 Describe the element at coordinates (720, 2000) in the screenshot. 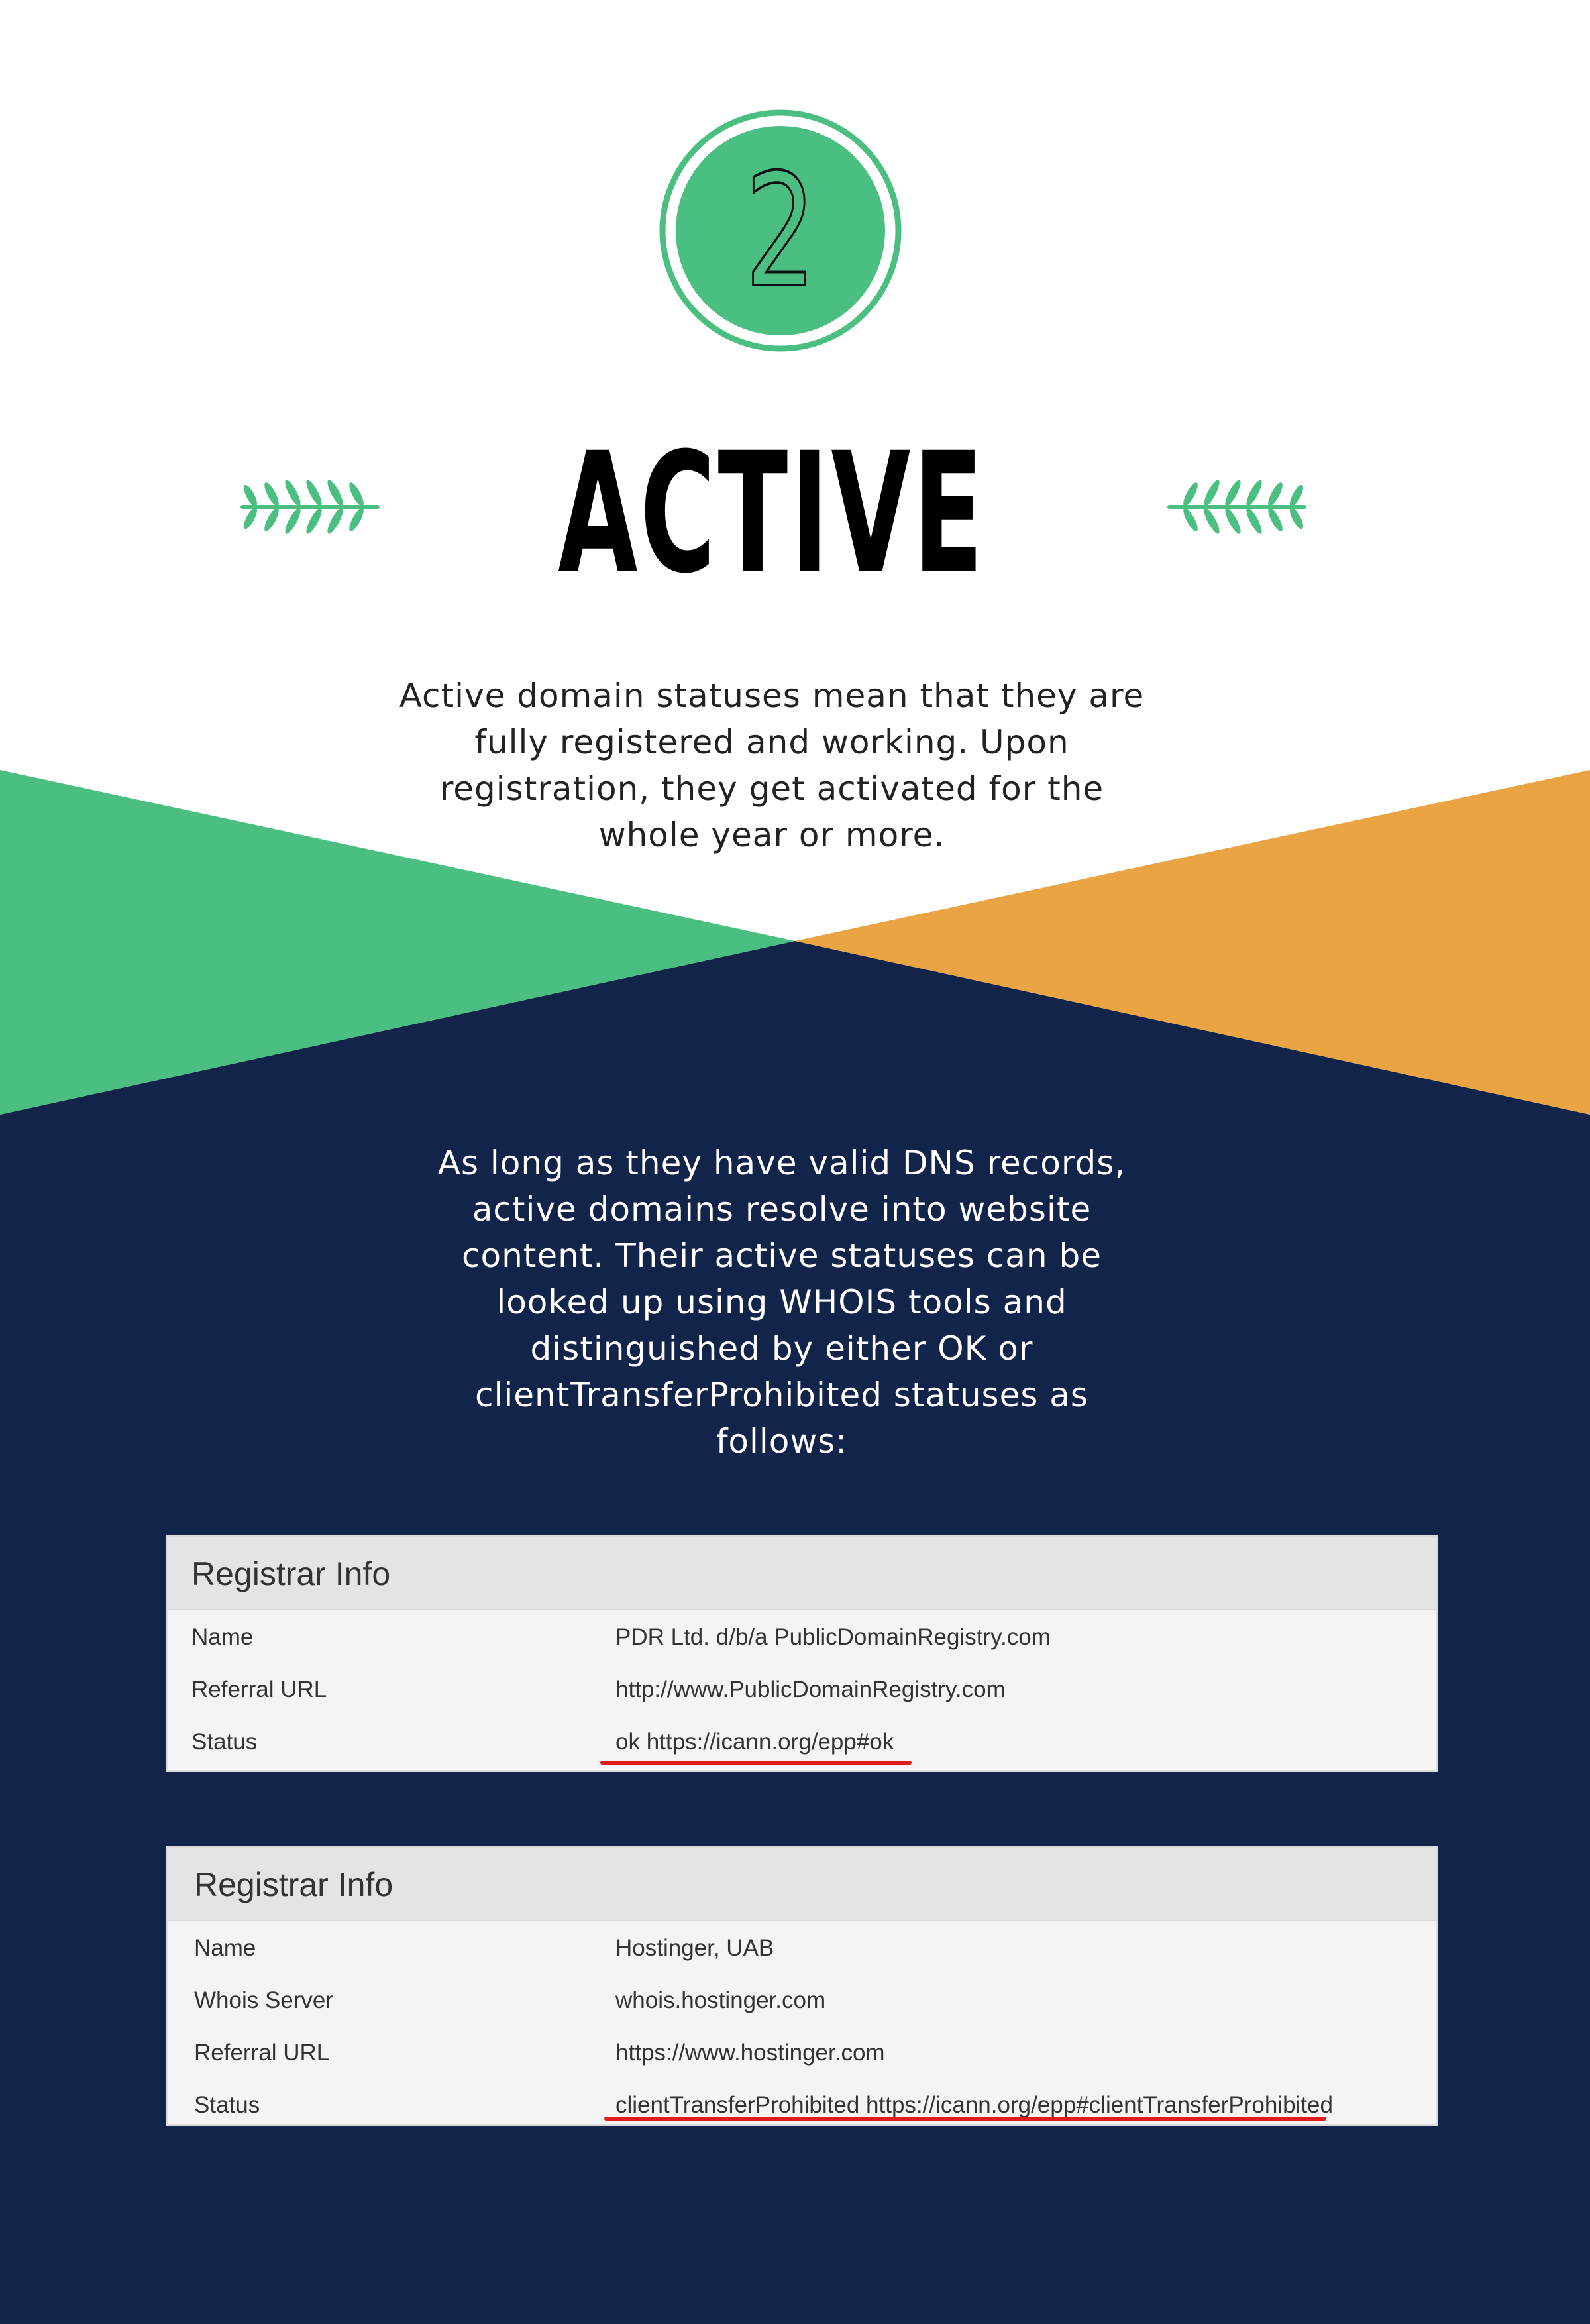

I see `row-value: whois.hostinger.com` at that location.